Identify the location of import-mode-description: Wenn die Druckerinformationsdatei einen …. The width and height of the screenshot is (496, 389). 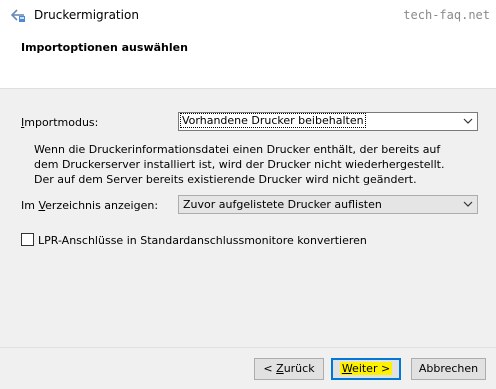
(239, 164).